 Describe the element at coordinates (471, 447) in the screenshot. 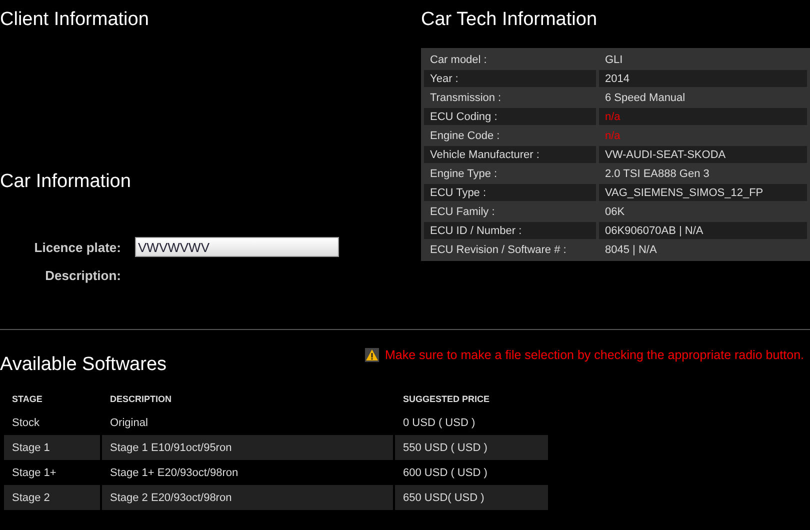

I see `table-cell: 550 USD ( USD )` at that location.